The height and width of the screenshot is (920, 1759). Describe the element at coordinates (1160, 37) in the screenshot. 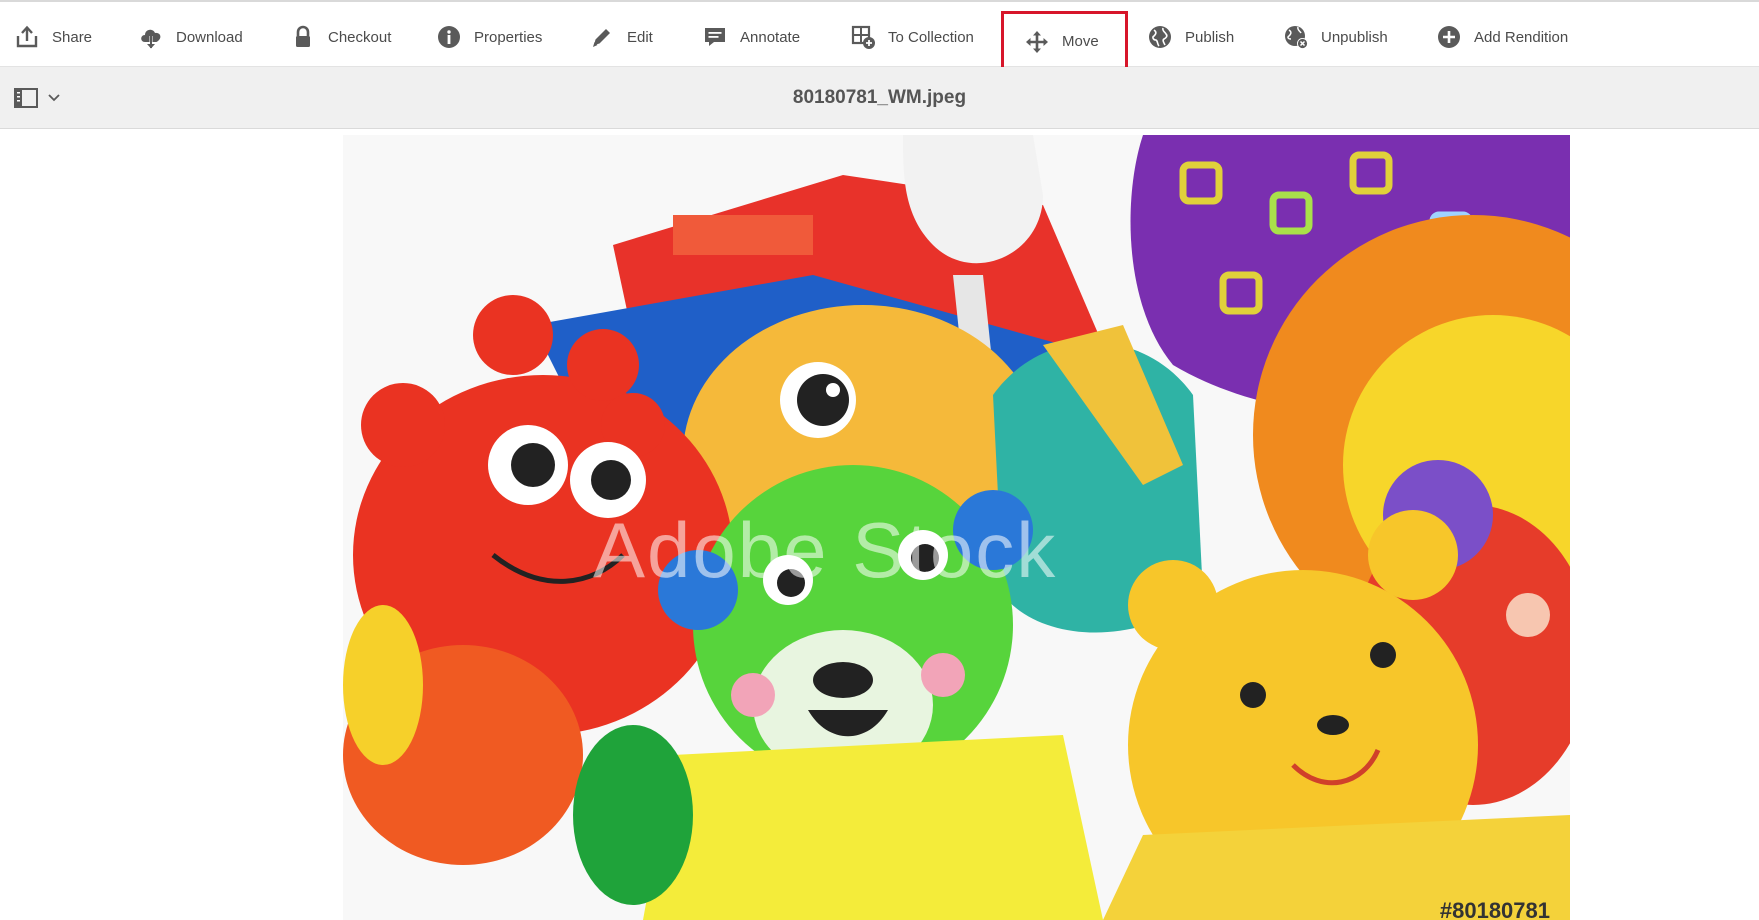

I see `globe-icon` at that location.